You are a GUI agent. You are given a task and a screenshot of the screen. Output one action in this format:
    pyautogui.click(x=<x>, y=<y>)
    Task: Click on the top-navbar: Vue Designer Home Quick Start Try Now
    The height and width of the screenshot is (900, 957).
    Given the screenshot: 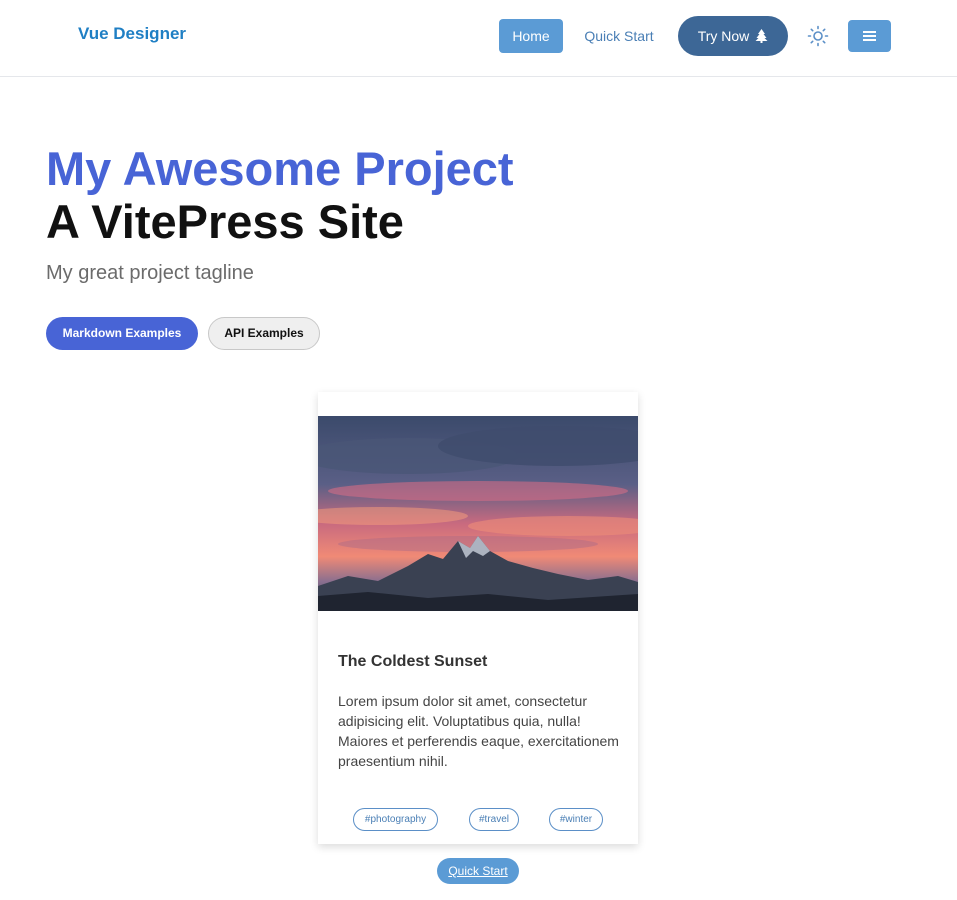 What is the action you would take?
    pyautogui.click(x=478, y=38)
    